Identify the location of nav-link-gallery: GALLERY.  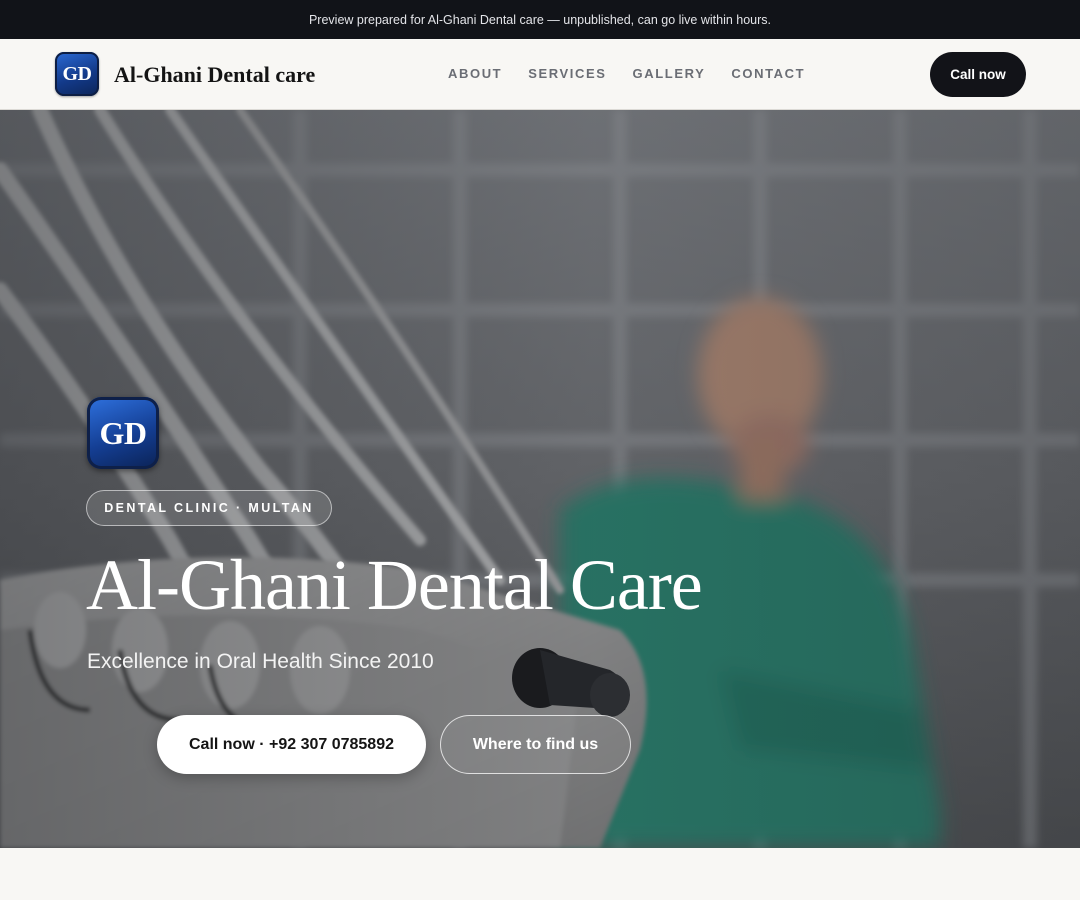
(669, 73).